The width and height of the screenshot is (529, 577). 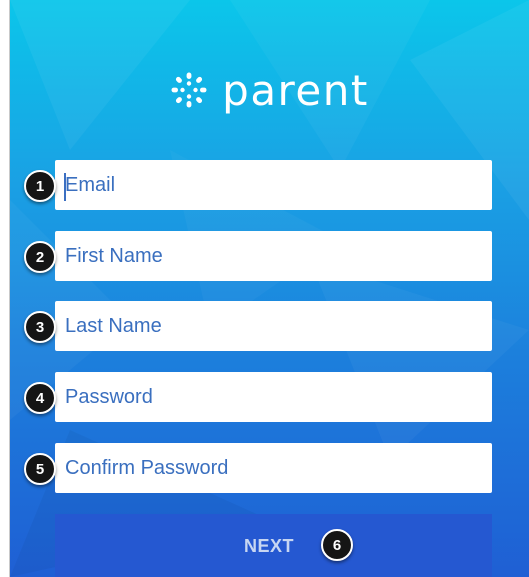 What do you see at coordinates (65, 187) in the screenshot?
I see `text-cursor` at bounding box center [65, 187].